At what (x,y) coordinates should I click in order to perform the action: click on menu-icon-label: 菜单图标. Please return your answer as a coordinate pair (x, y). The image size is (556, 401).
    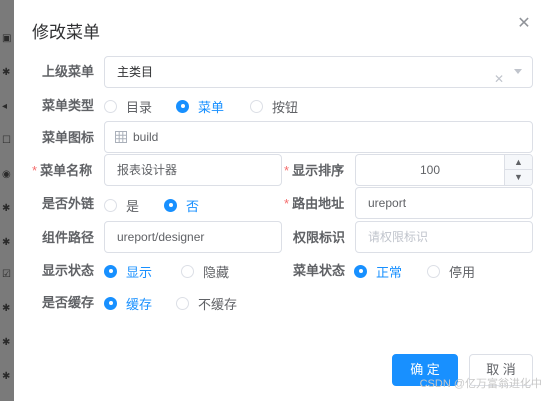
    Looking at the image, I should click on (68, 137).